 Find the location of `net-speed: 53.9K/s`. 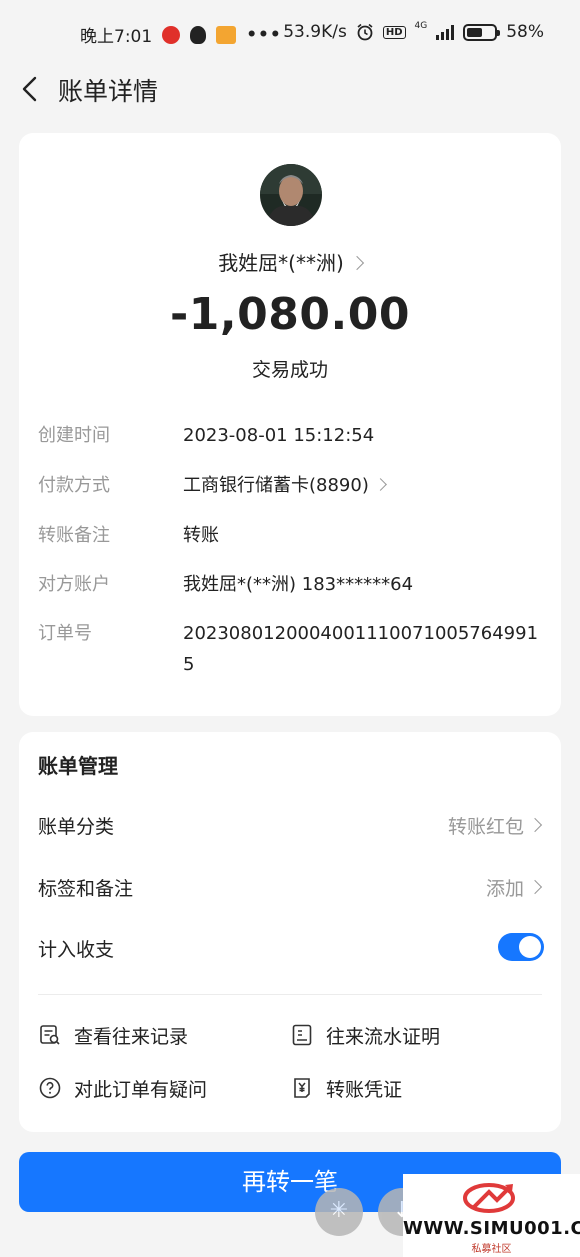

net-speed: 53.9K/s is located at coordinates (315, 32).